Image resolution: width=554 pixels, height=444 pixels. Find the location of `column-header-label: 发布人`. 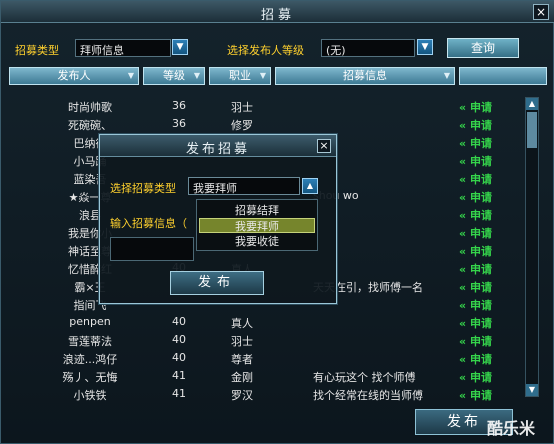

column-header-label: 发布人 is located at coordinates (74, 75).